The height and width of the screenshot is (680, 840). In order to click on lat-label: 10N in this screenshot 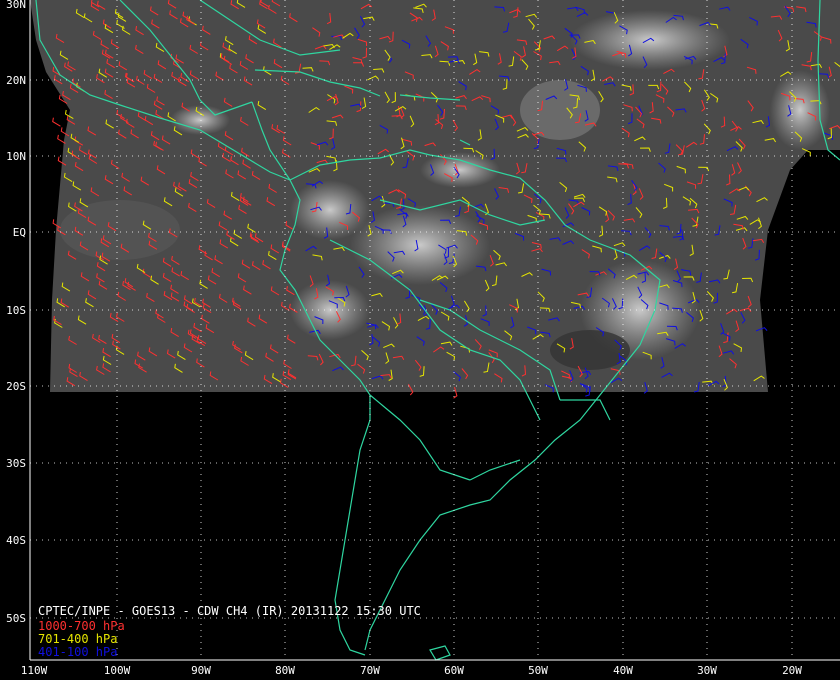, I will do `click(16, 156)`.